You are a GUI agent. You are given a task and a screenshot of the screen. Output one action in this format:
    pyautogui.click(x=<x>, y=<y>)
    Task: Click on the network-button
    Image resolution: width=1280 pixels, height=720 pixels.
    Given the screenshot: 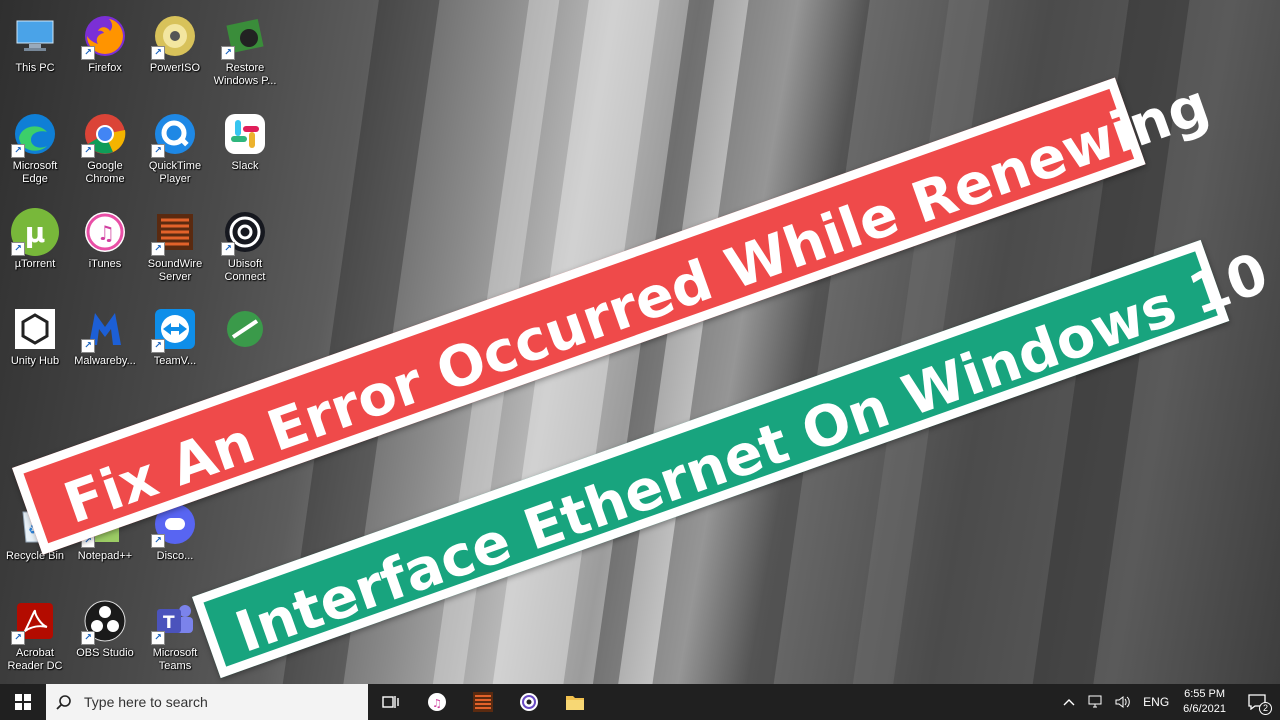 What is the action you would take?
    pyautogui.click(x=1095, y=702)
    